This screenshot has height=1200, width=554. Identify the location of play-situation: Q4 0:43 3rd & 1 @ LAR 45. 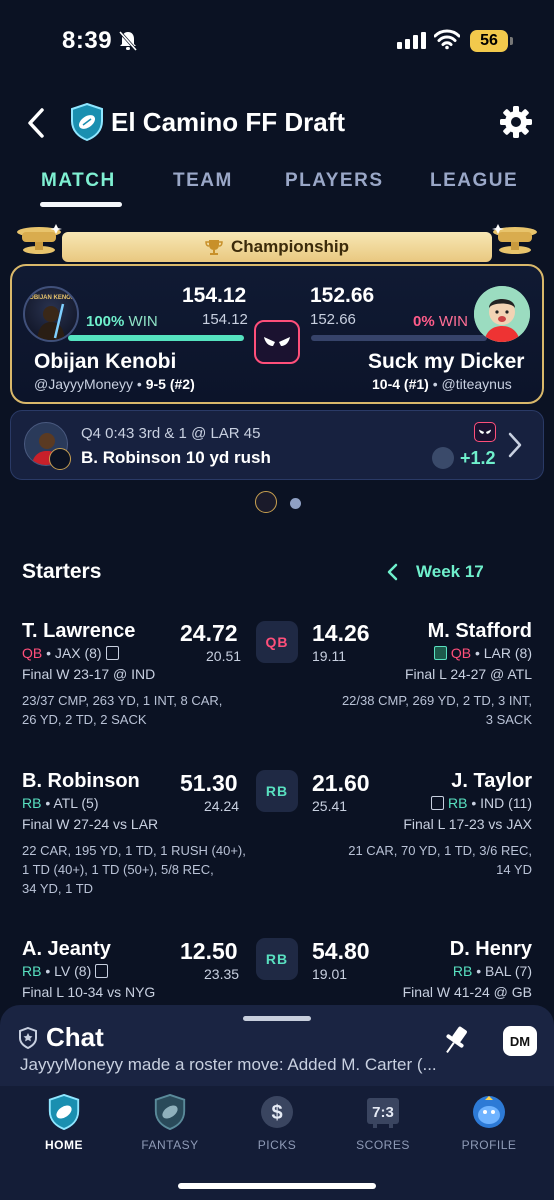
(171, 433).